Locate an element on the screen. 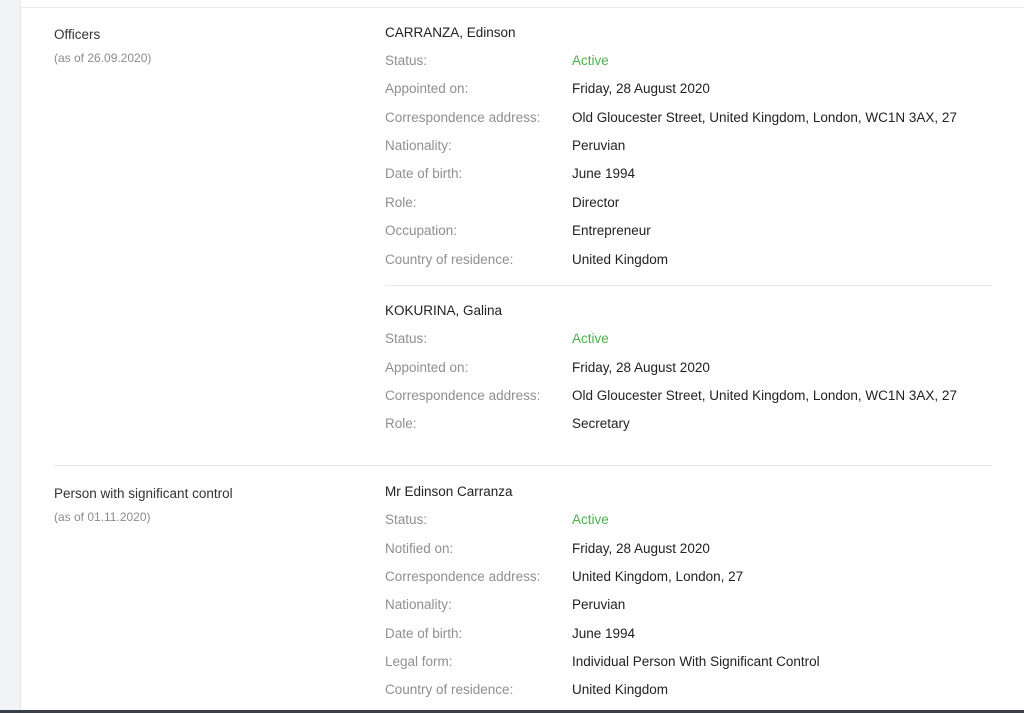 The width and height of the screenshot is (1024, 713). correspondence-address-value: United Kingdom, London, 27 is located at coordinates (658, 576).